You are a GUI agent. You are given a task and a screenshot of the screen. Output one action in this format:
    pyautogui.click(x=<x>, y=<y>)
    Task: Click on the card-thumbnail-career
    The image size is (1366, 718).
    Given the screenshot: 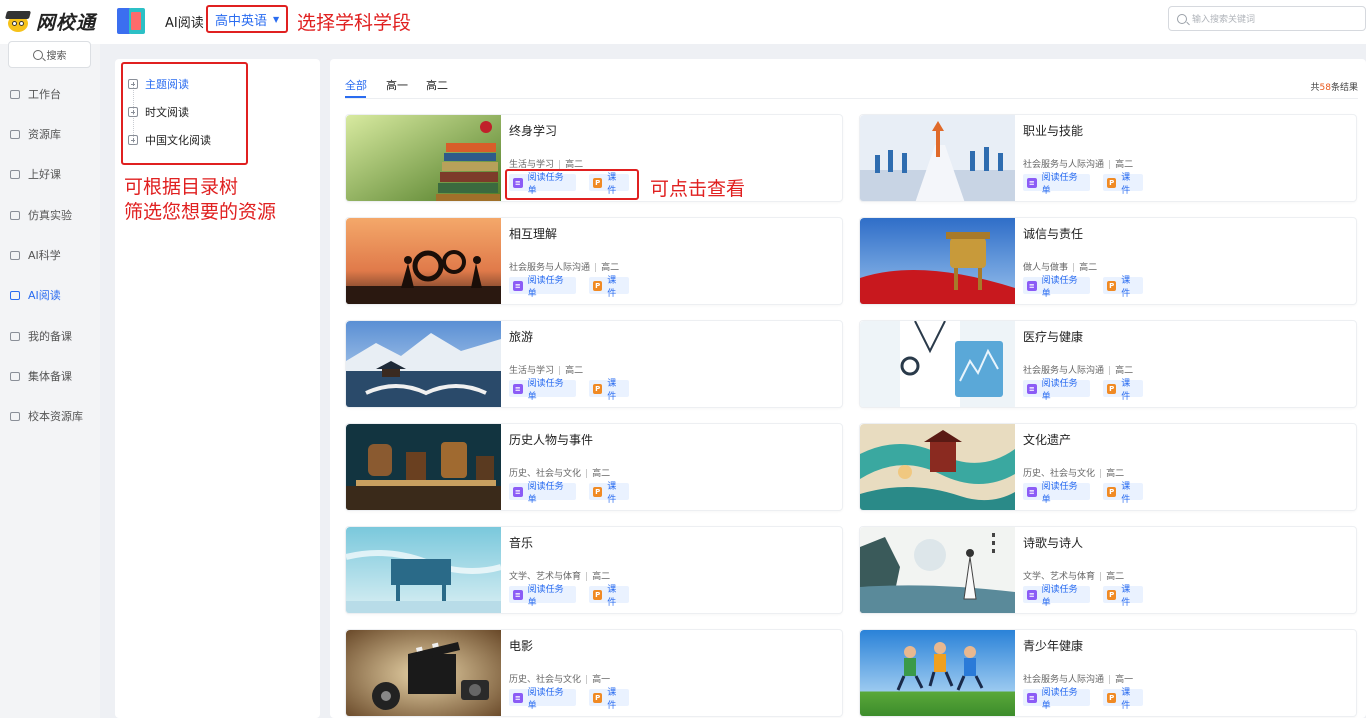 What is the action you would take?
    pyautogui.click(x=937, y=158)
    